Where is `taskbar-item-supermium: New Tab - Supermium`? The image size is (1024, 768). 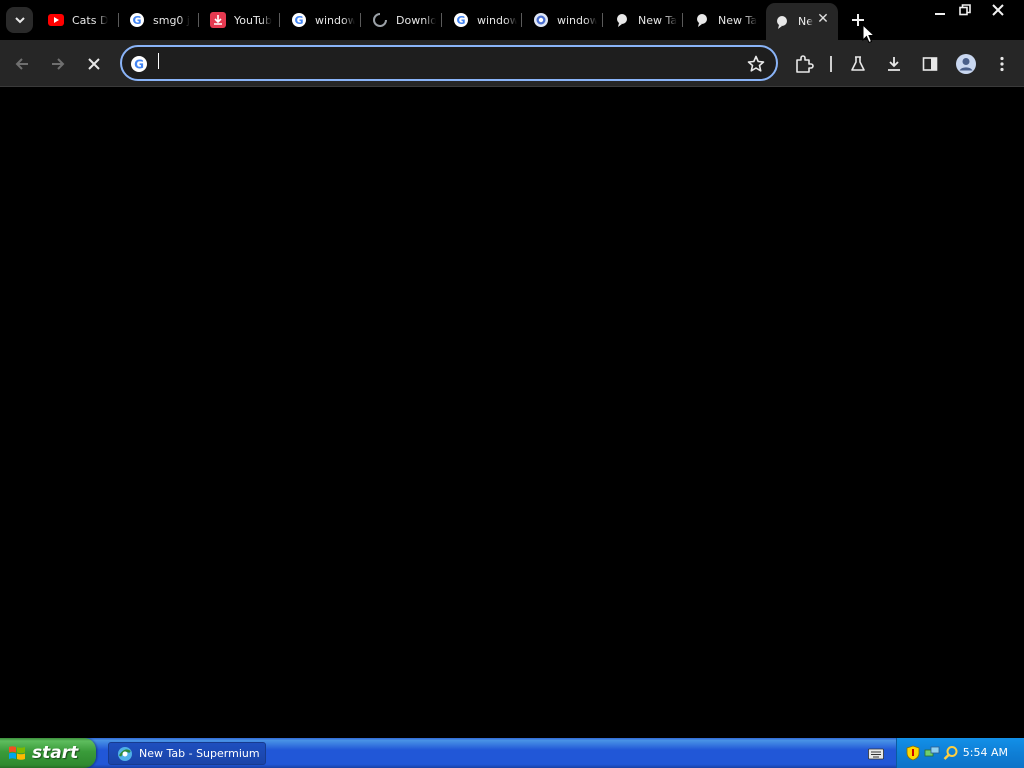
taskbar-item-supermium: New Tab - Supermium is located at coordinates (187, 753).